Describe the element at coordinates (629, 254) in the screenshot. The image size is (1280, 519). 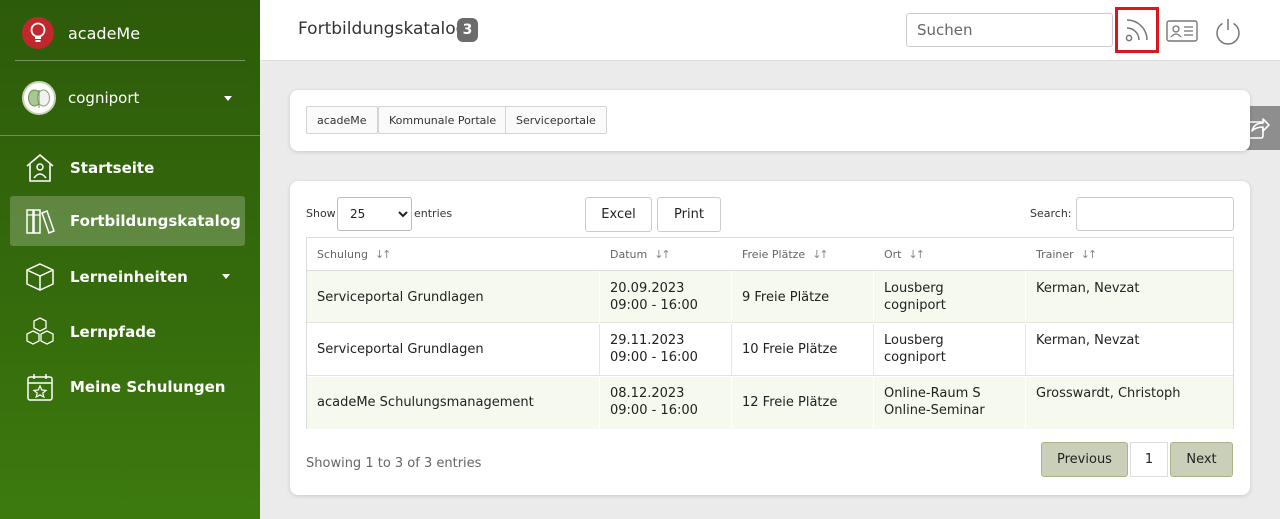
I see `column-header-label: Datum` at that location.